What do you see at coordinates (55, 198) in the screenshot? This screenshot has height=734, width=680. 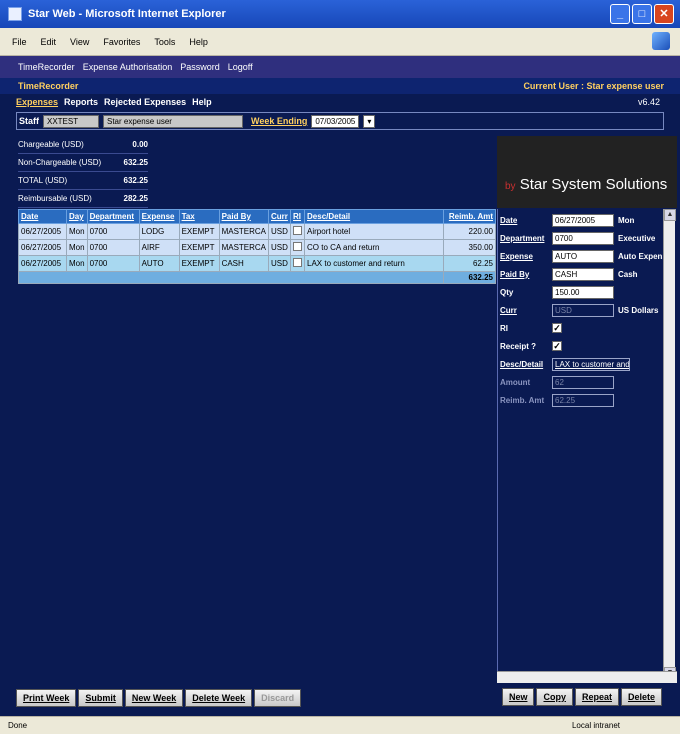 I see `summary-label: Reimbursable (USD)` at bounding box center [55, 198].